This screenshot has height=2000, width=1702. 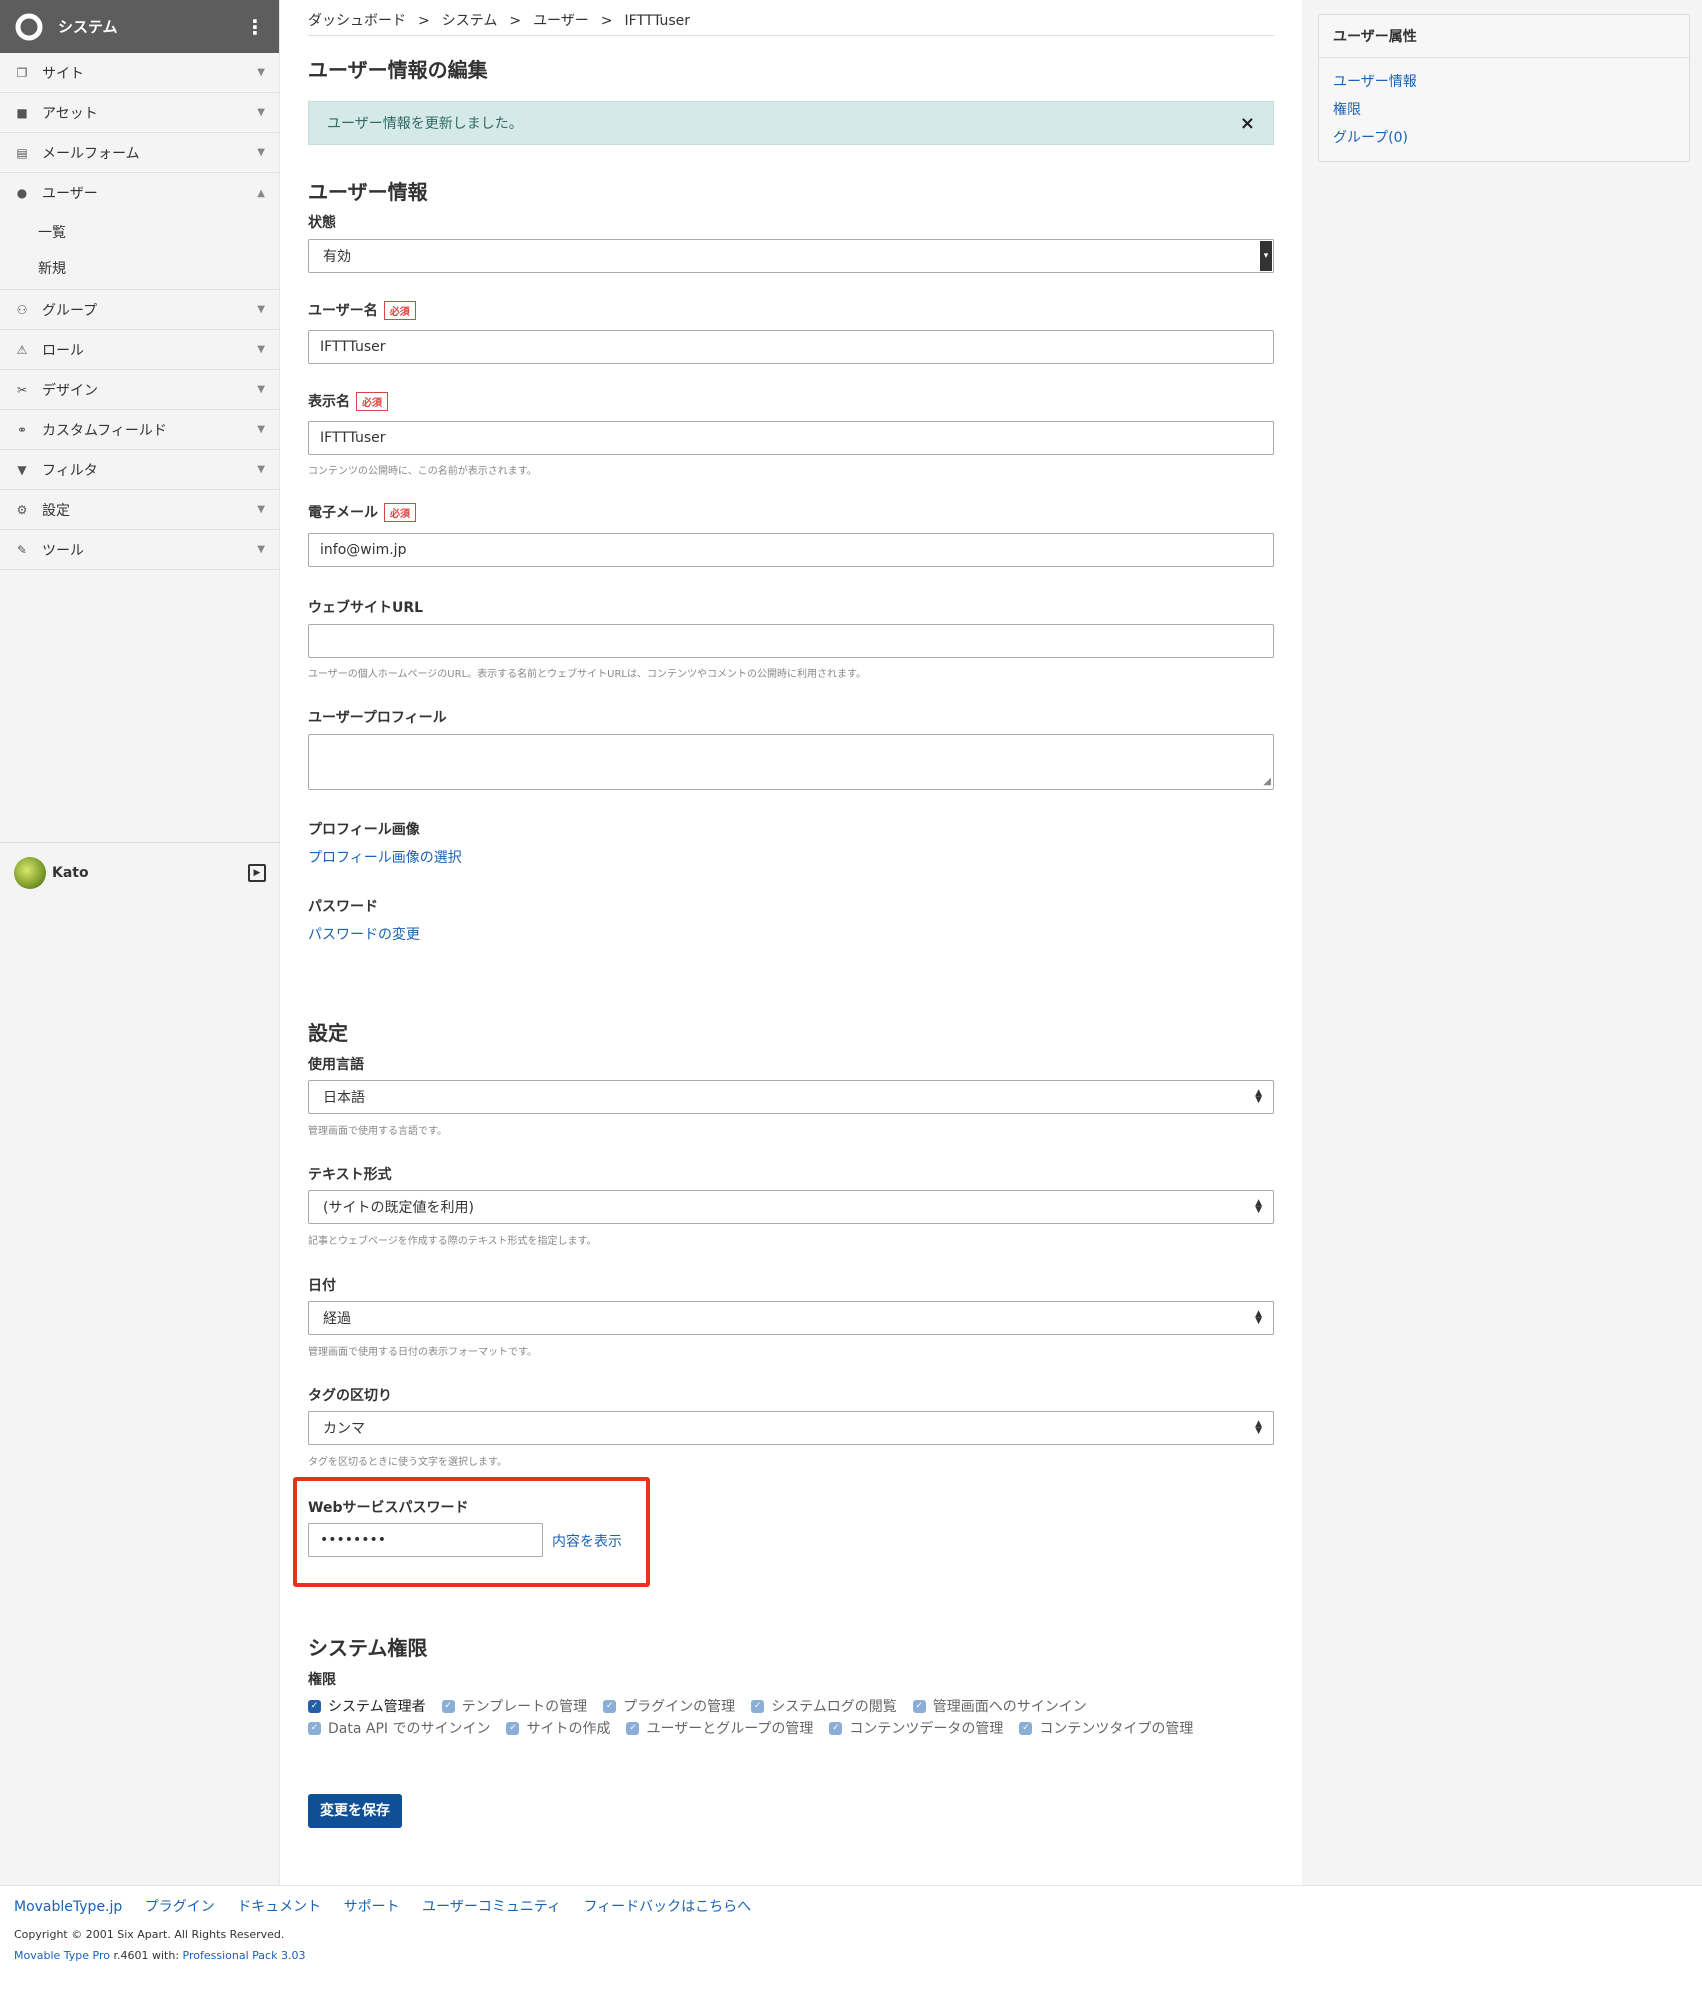 I want to click on sidebar-item-label: フィルタ, so click(x=70, y=470).